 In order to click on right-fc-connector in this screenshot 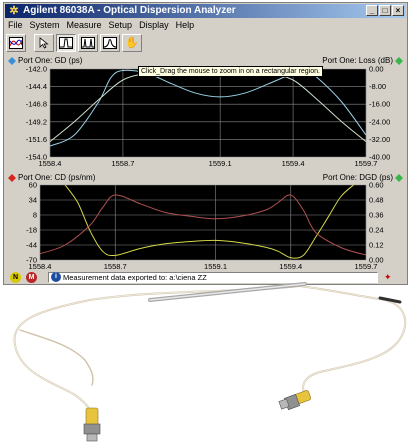, I will do `click(295, 400)`.